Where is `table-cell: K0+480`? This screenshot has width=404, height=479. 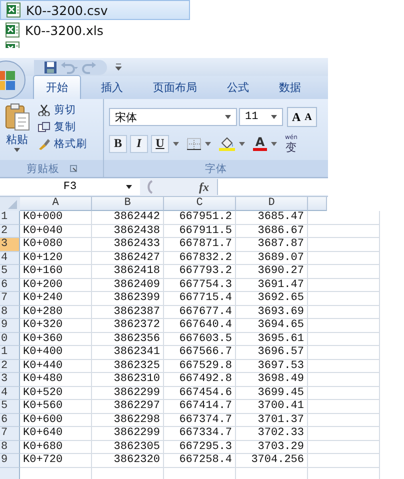
table-cell: K0+480 is located at coordinates (56, 379).